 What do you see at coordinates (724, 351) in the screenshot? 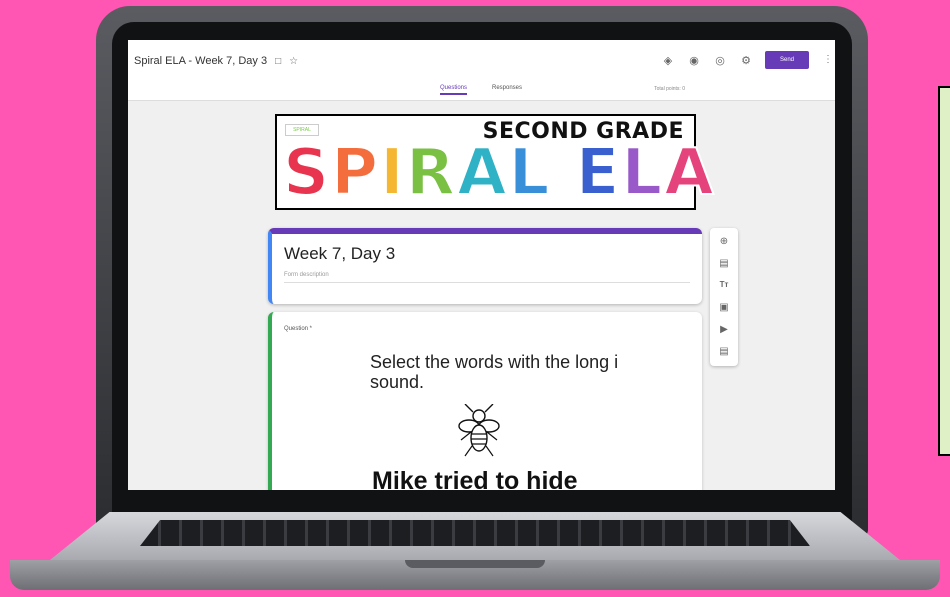
I see `add-section-icon: ▤` at bounding box center [724, 351].